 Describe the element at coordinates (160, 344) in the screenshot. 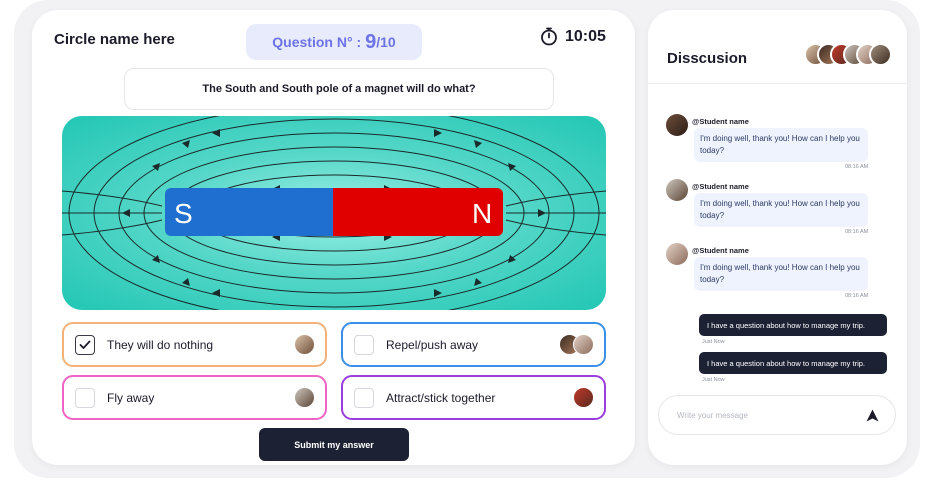

I see `option-label: They will do nothing` at that location.